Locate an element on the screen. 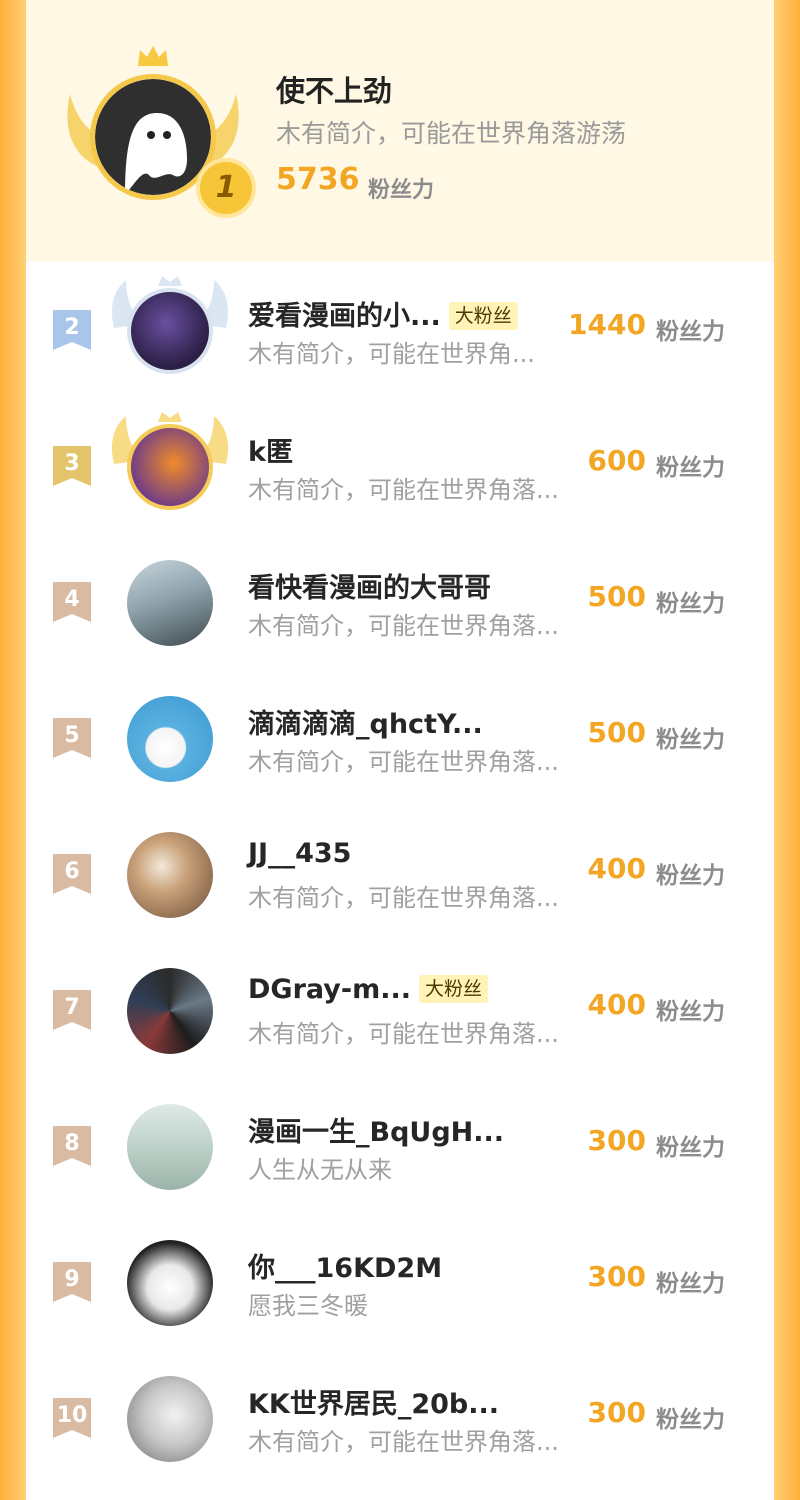 The width and height of the screenshot is (800, 1500). list-item: 9 你___16KD2M 愿我三冬暖 300 粉丝力 is located at coordinates (400, 1282).